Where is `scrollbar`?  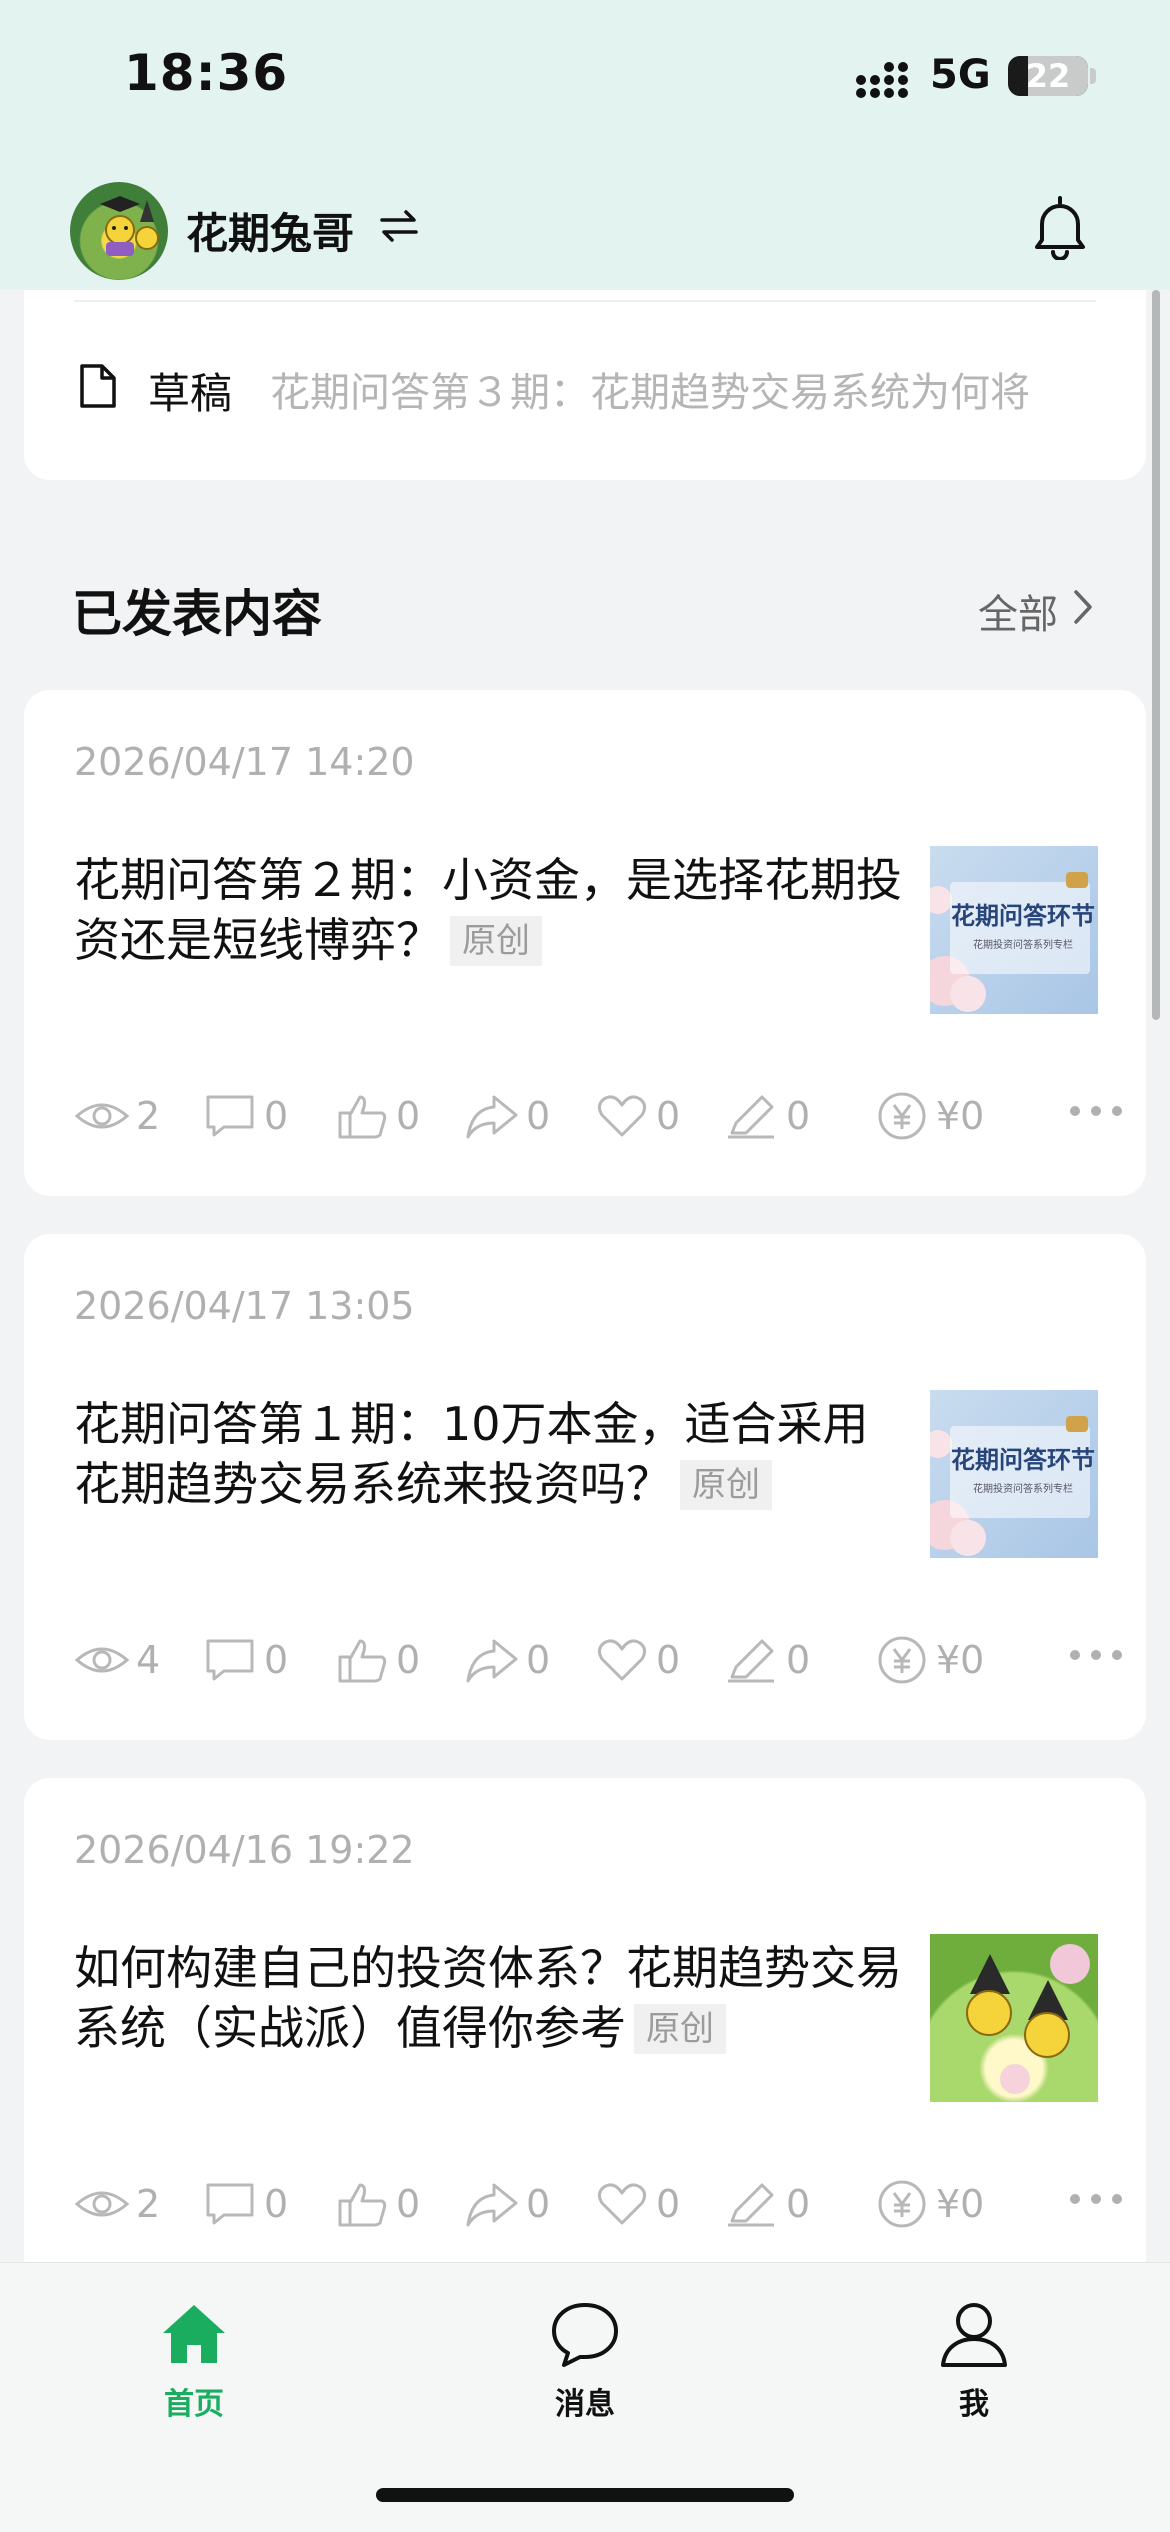
scrollbar is located at coordinates (1156, 655).